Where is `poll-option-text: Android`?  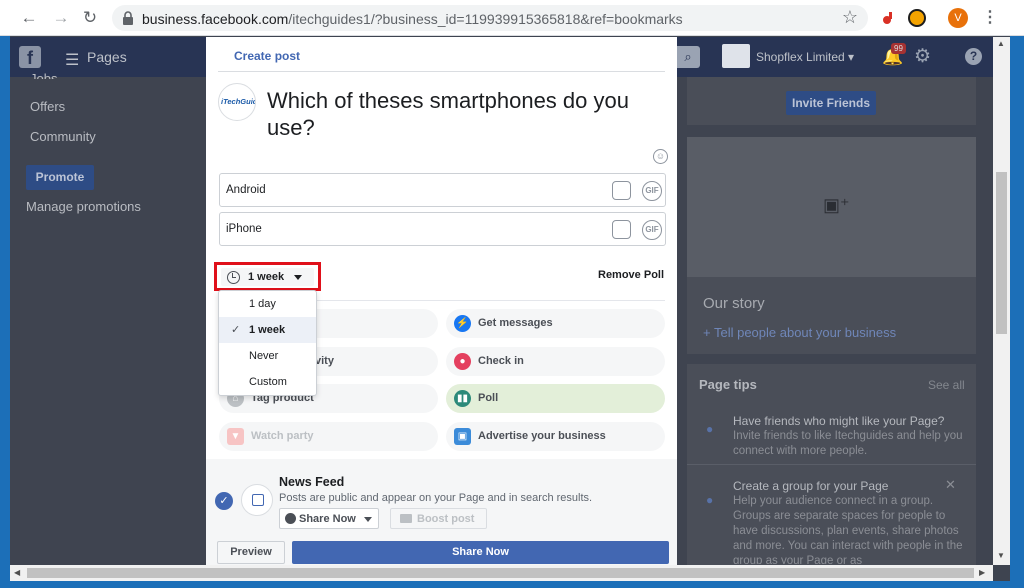 poll-option-text: Android is located at coordinates (246, 190).